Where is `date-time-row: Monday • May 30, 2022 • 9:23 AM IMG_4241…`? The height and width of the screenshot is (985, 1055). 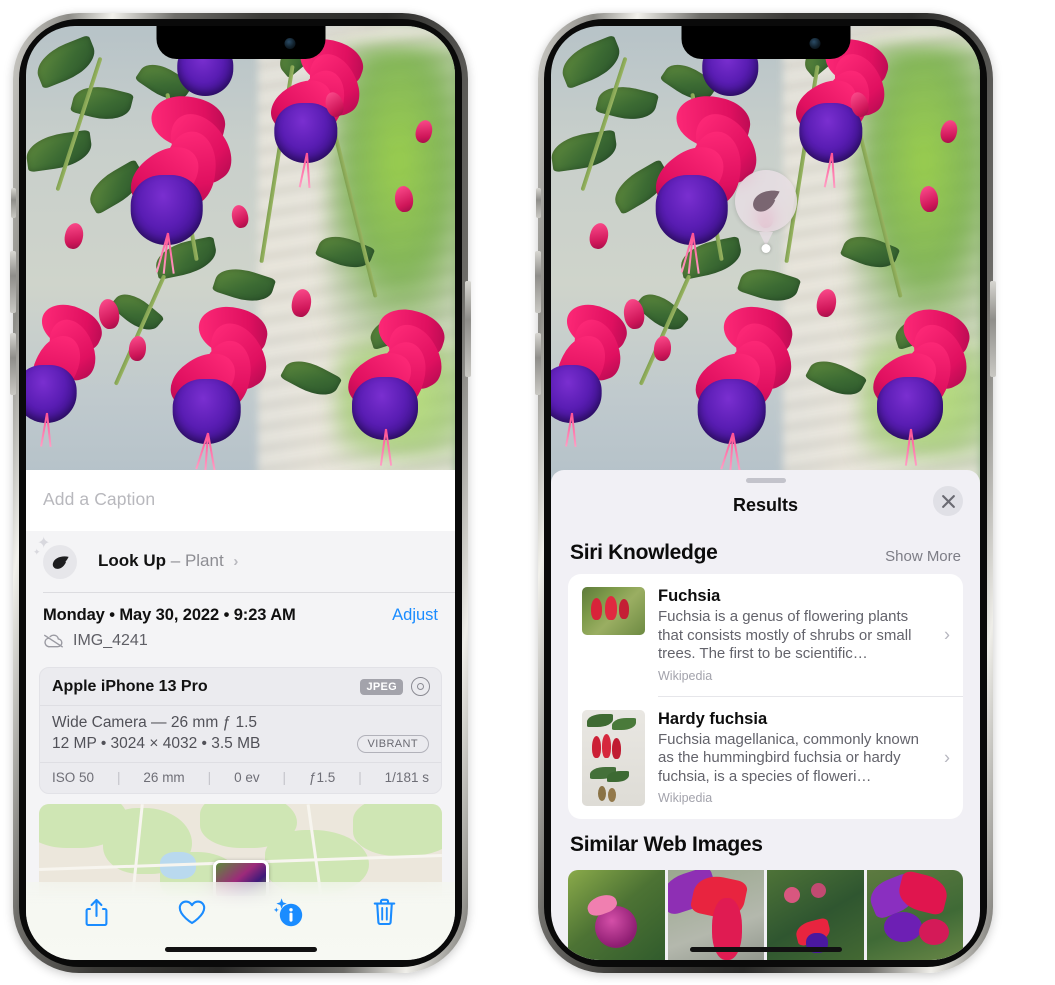
date-time-row: Monday • May 30, 2022 • 9:23 AM IMG_4241… is located at coordinates (240, 627).